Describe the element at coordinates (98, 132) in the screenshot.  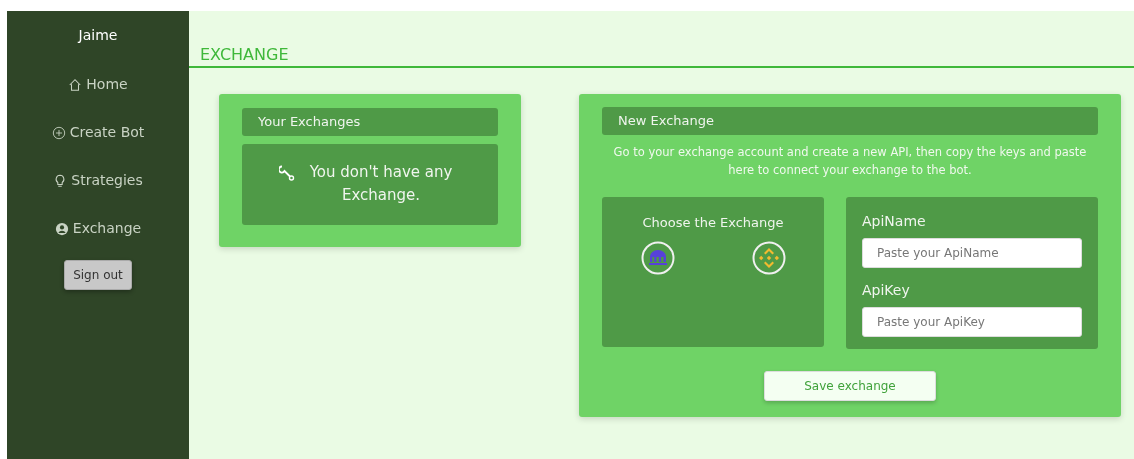
I see `nav-link: Create Bot` at that location.